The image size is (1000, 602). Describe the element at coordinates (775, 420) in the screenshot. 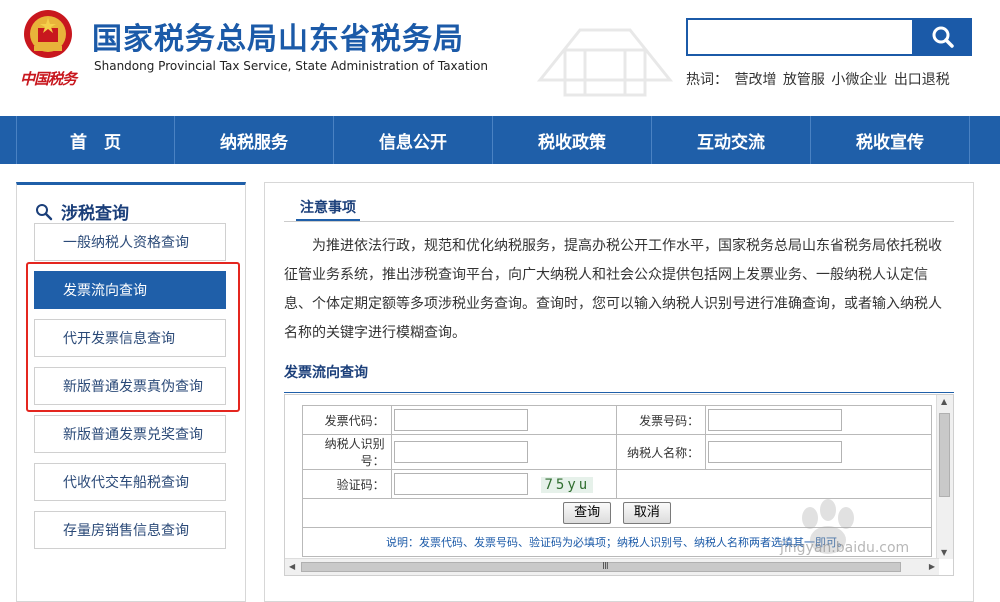

I see `invoice-number-field` at that location.